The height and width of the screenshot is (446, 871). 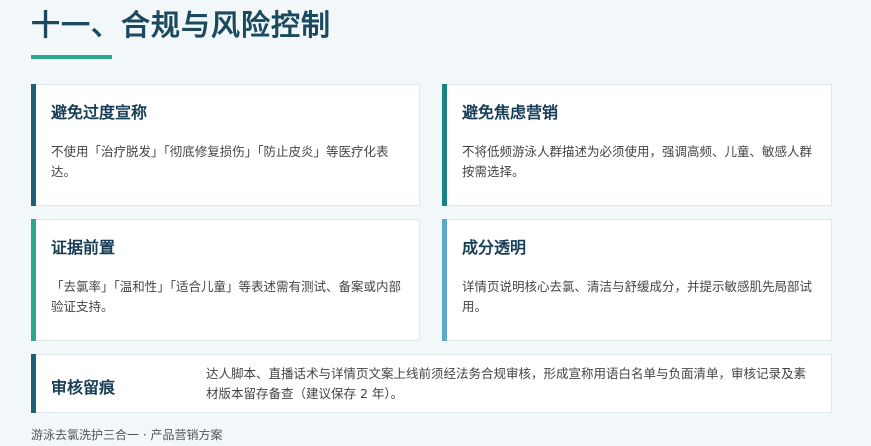 I want to click on card-heading: 避免焦虑营销, so click(x=510, y=112).